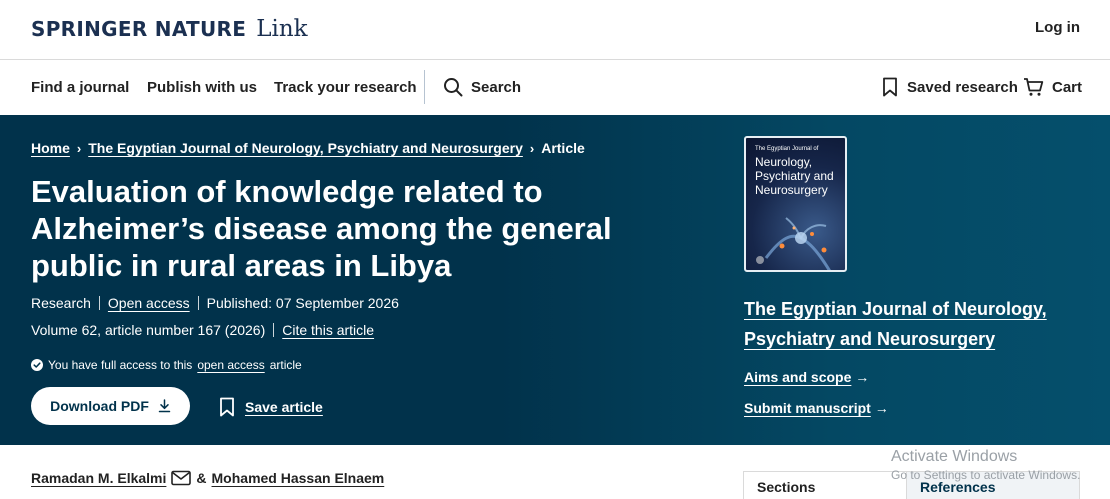  I want to click on submit-manuscript-label: Submit manuscript, so click(807, 408).